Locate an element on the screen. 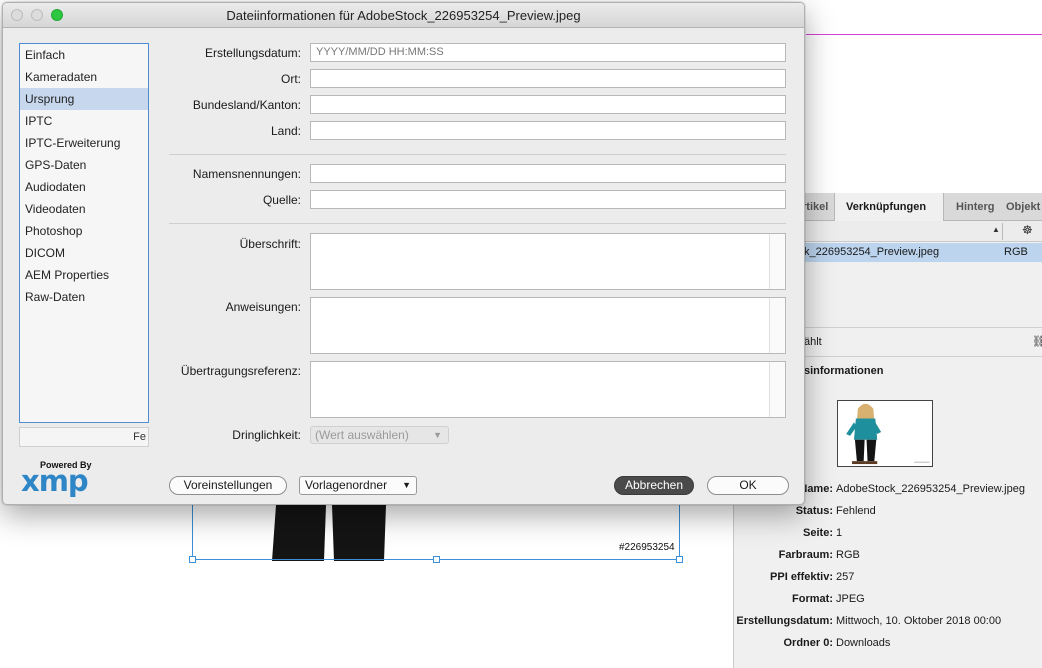 The image size is (1042, 668). land-input is located at coordinates (548, 130).